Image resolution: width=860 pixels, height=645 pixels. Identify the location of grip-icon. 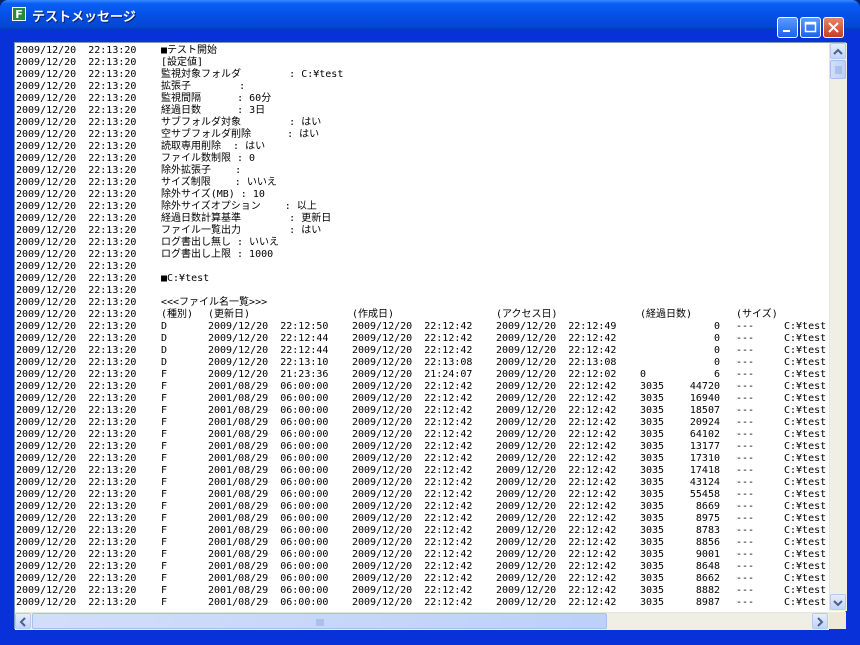
(838, 70).